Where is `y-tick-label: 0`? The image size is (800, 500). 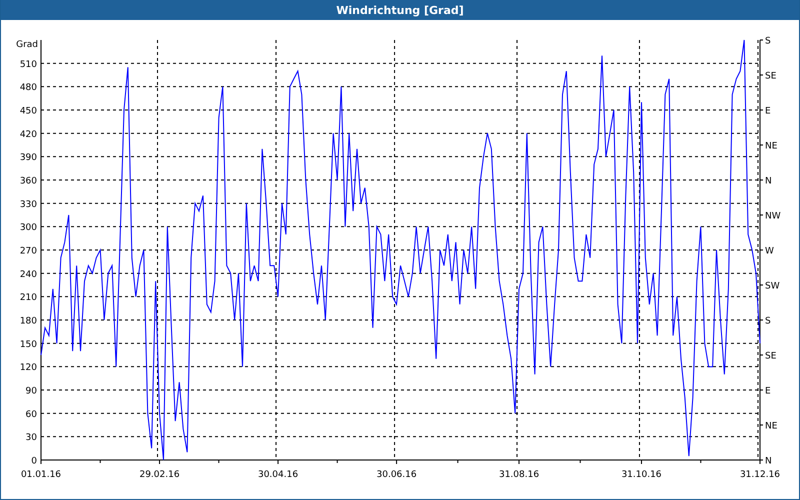 y-tick-label: 0 is located at coordinates (34, 461).